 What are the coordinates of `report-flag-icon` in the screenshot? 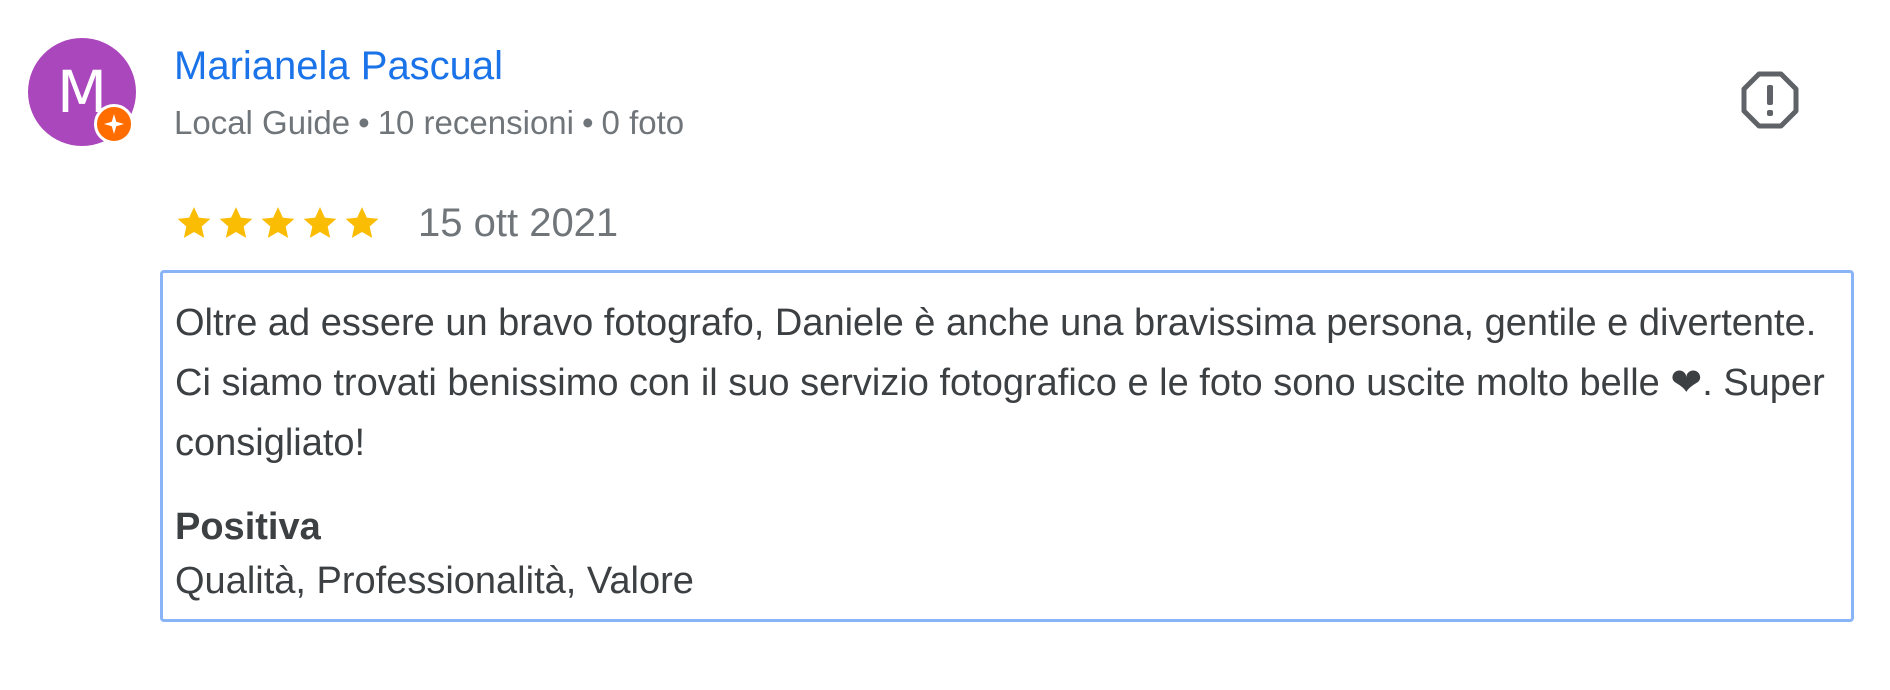 It's located at (1770, 100).